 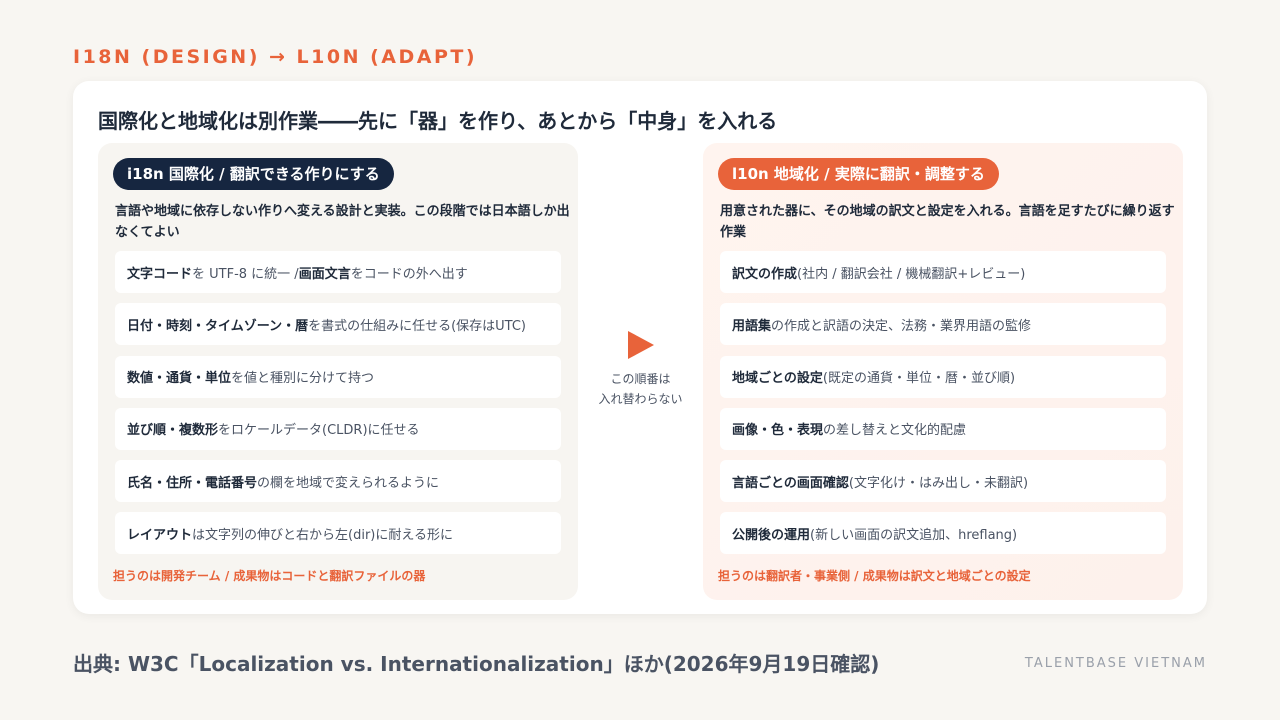 What do you see at coordinates (218, 326) in the screenshot?
I see `item-keyword: 日付・時刻・タイムゾーン・暦` at bounding box center [218, 326].